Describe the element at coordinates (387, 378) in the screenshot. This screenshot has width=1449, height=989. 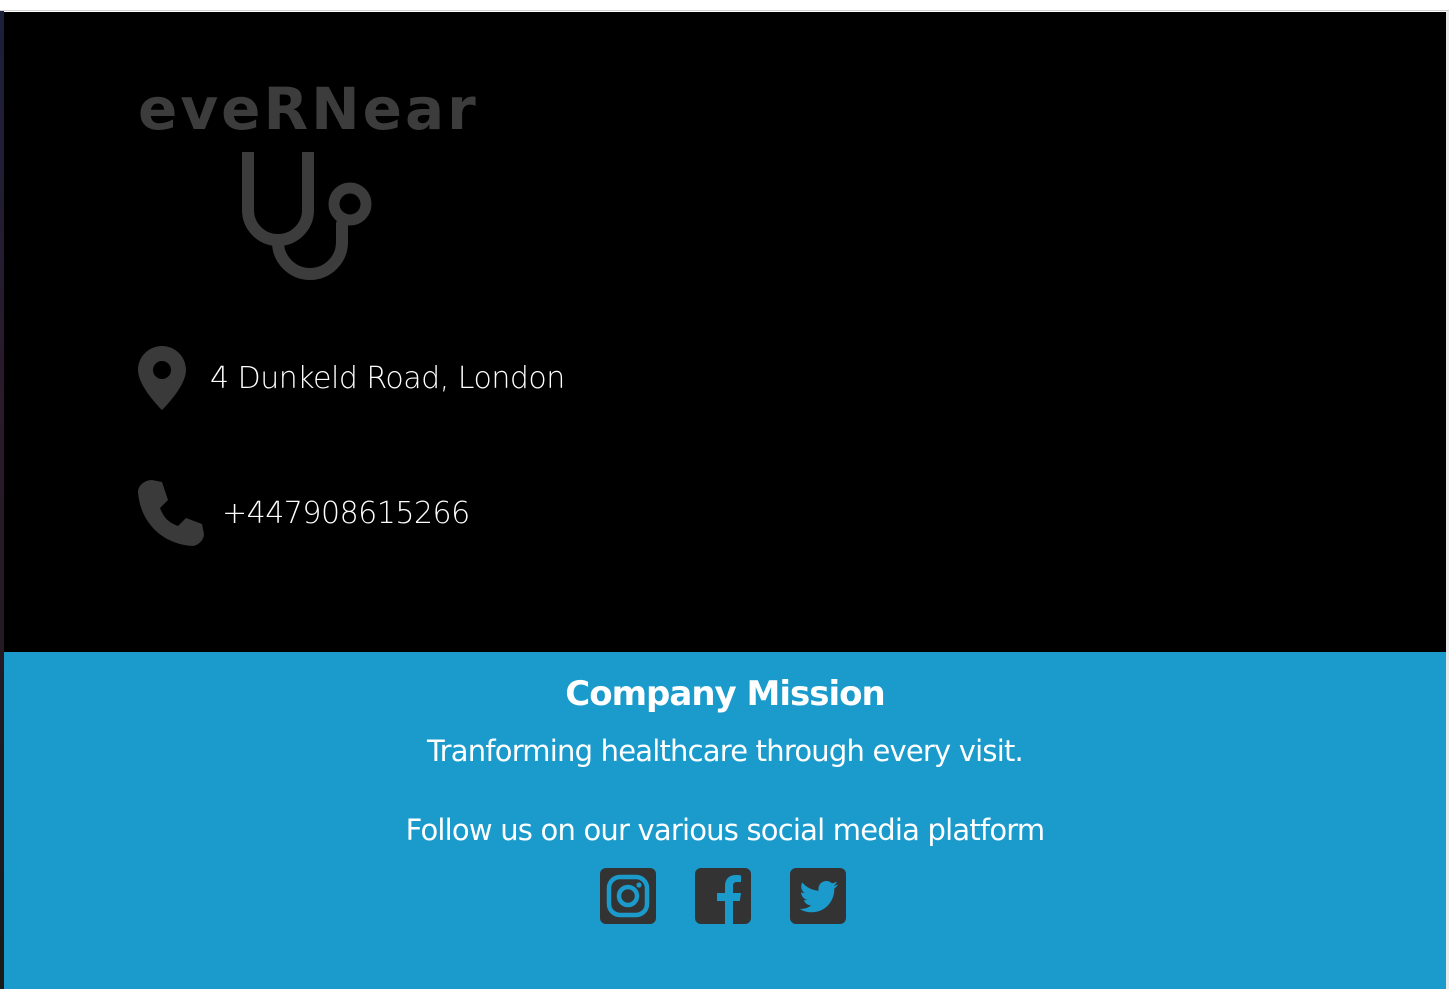
I see `address-text: 4 Dunkeld Road, London` at that location.